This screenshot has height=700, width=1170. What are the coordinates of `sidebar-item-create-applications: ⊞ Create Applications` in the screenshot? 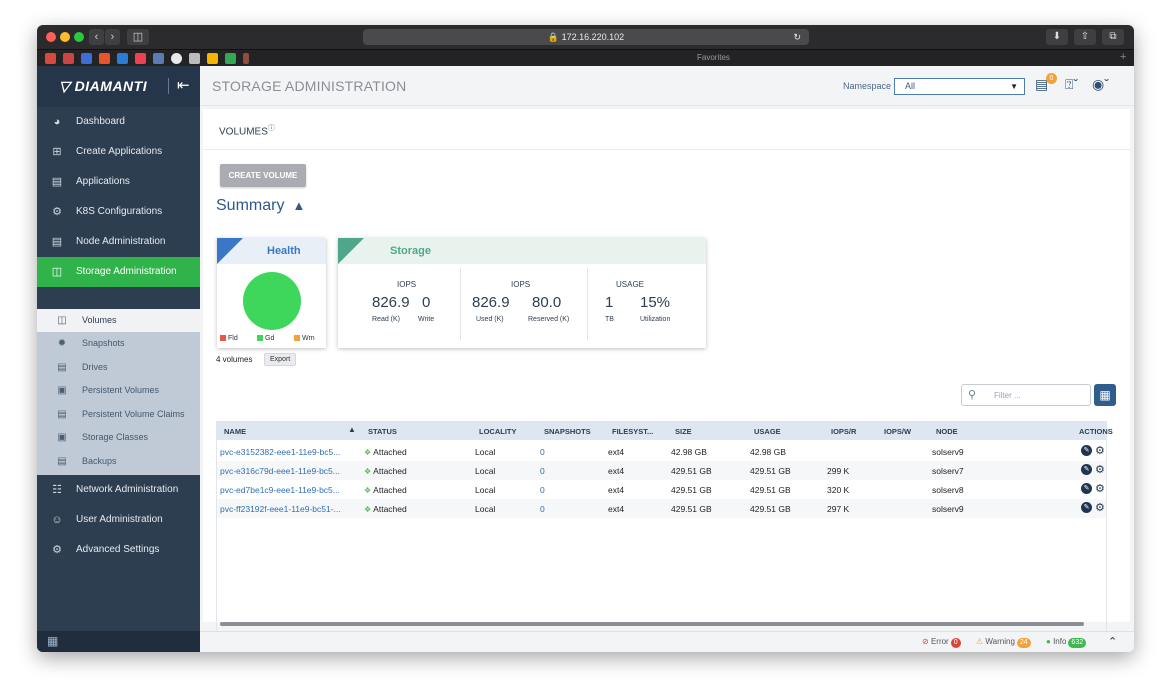 It's located at (118, 152).